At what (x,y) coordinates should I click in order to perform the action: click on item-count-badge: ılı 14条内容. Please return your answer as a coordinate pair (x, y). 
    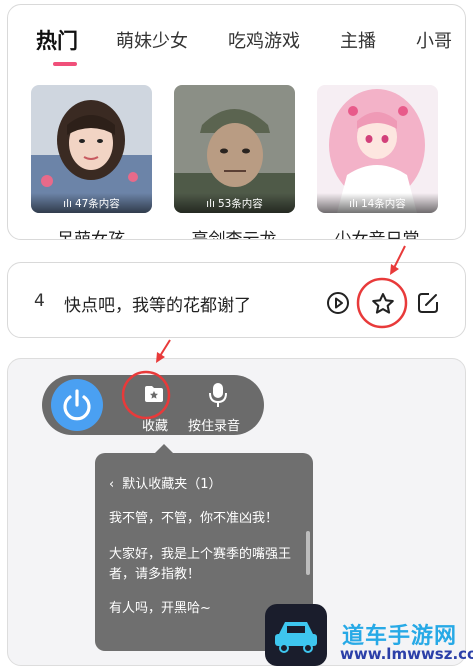
    Looking at the image, I should click on (377, 203).